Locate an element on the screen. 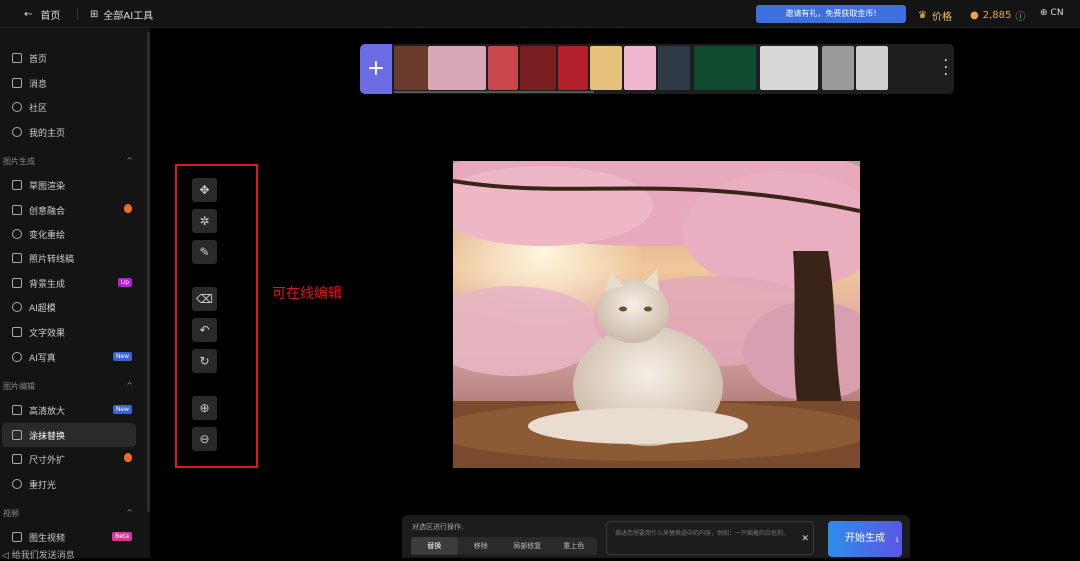 The width and height of the screenshot is (1080, 561). eraser-icon: ⌫ is located at coordinates (204, 299).